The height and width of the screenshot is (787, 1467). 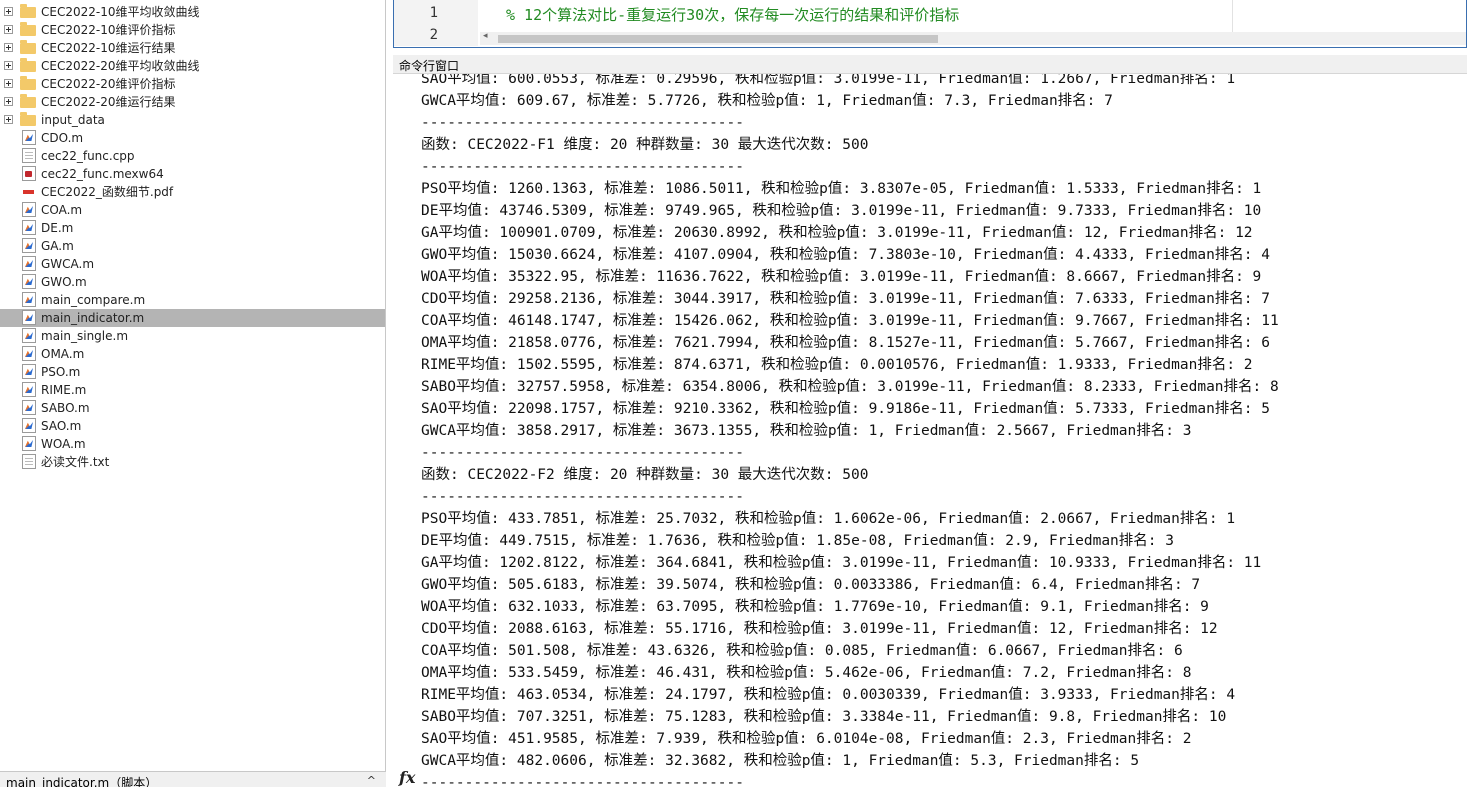 I want to click on file-name: CEC2022-10维评价指标, so click(x=108, y=30).